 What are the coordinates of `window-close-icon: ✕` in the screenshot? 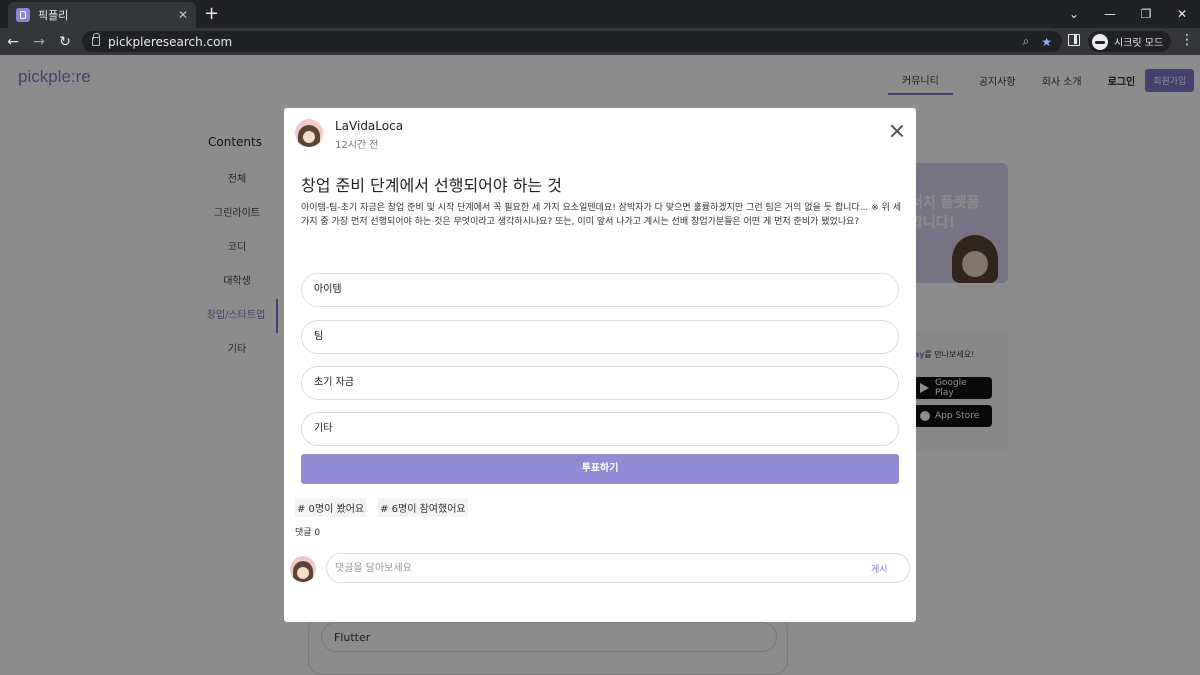 It's located at (1182, 14).